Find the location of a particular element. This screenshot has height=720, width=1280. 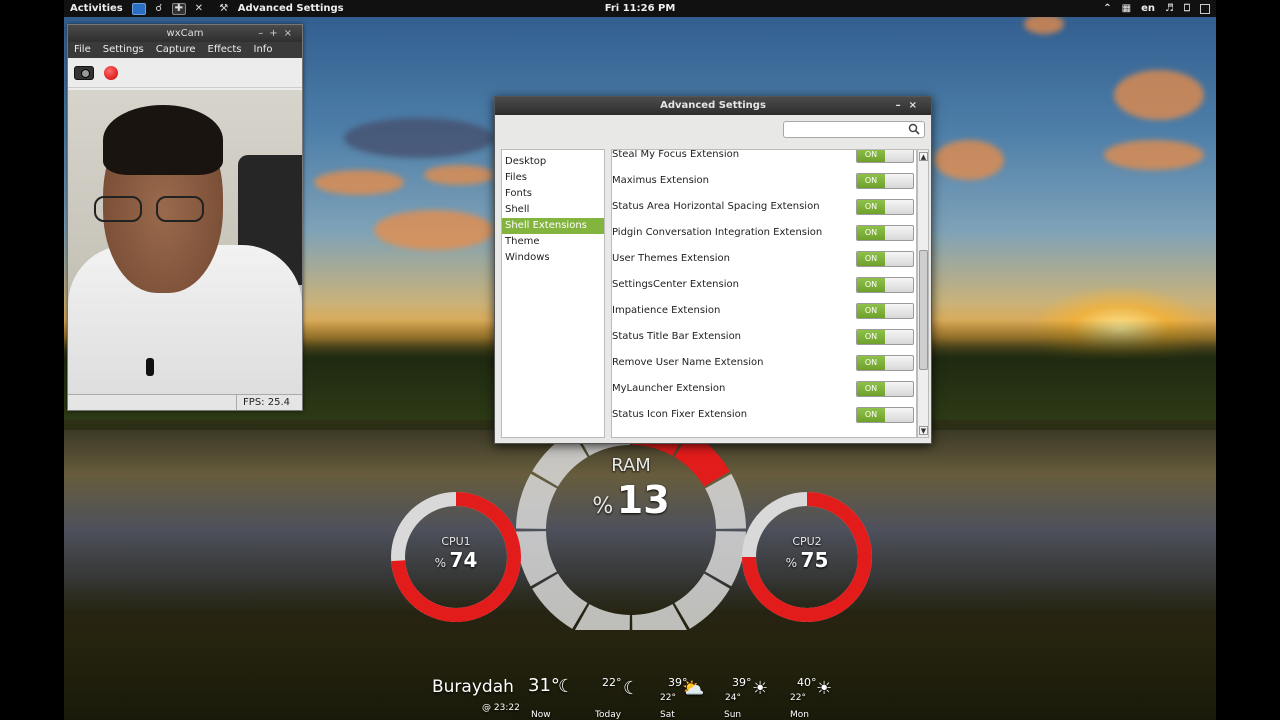

scroll-down-arrow-icon: ▼ is located at coordinates (923, 430).